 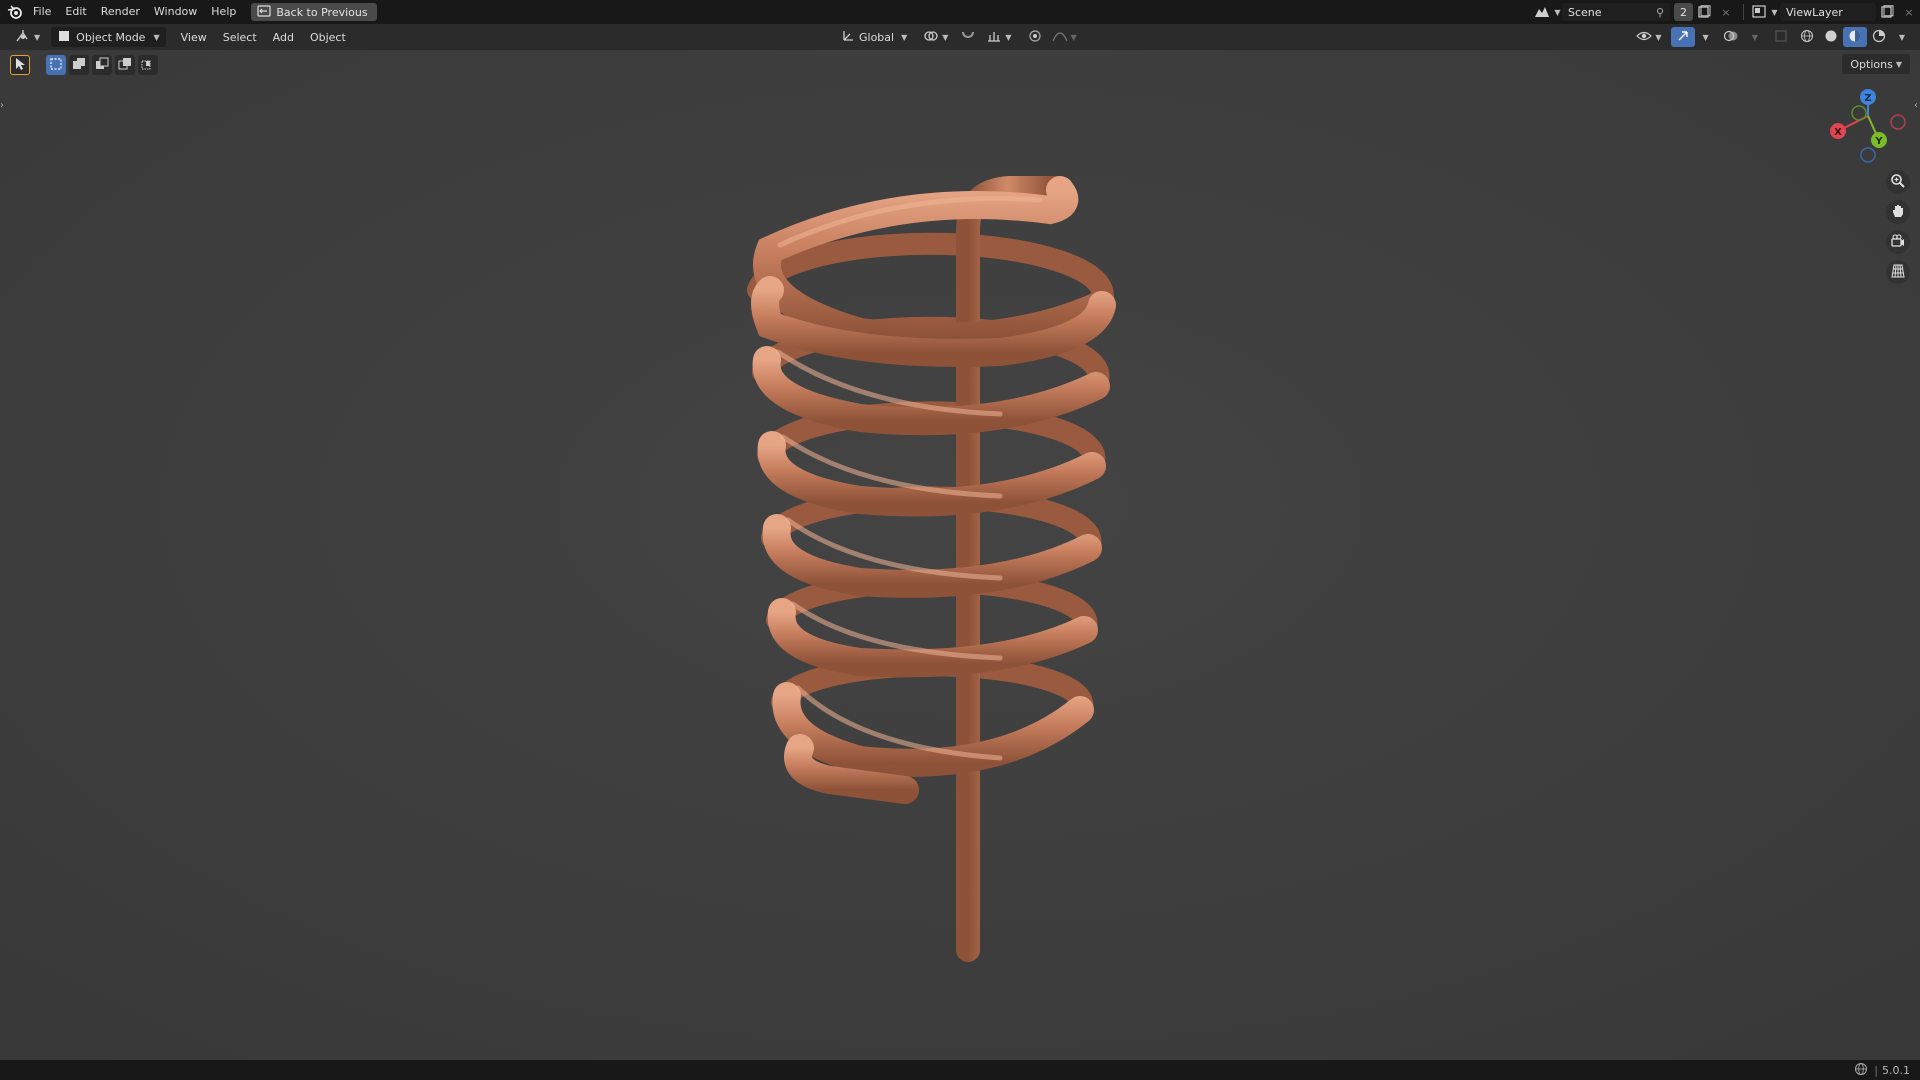 What do you see at coordinates (328, 37) in the screenshot?
I see `menu-object: Object` at bounding box center [328, 37].